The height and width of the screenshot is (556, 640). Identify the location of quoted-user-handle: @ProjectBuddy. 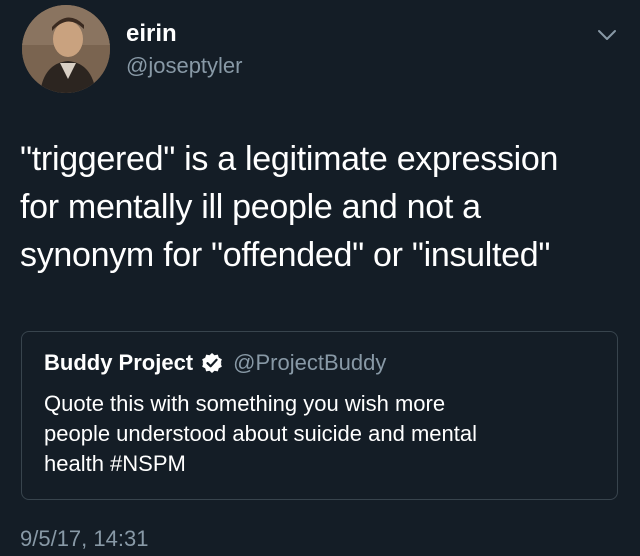
(310, 362).